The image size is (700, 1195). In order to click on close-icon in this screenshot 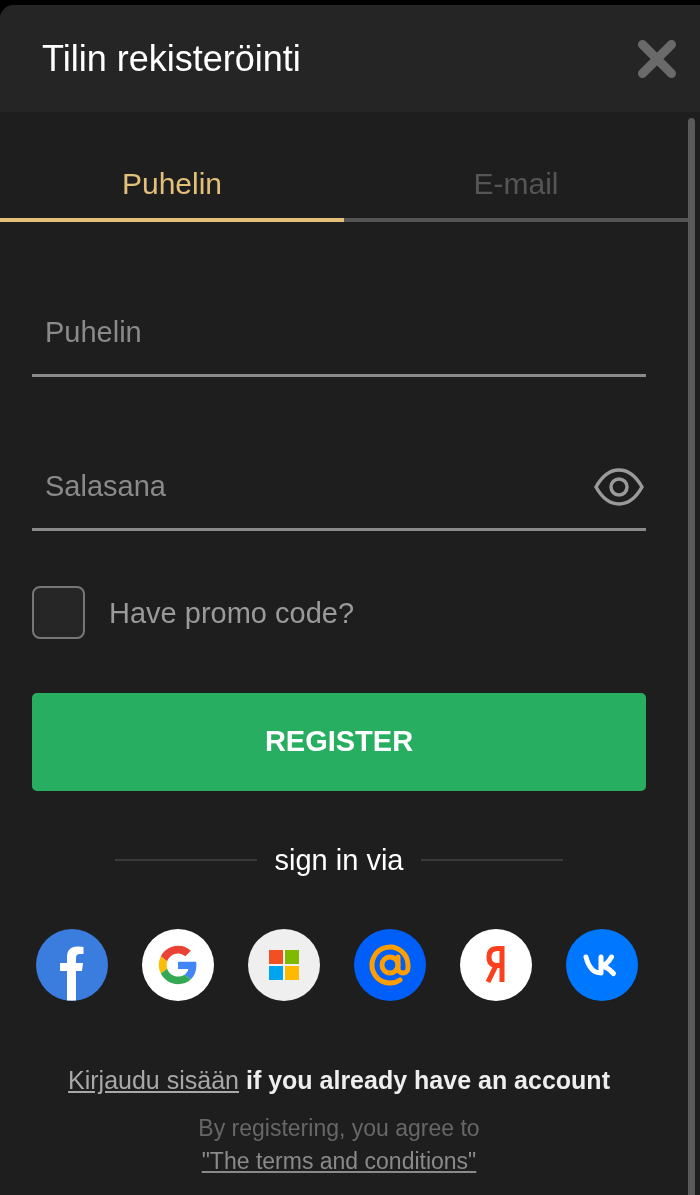, I will do `click(657, 58)`.